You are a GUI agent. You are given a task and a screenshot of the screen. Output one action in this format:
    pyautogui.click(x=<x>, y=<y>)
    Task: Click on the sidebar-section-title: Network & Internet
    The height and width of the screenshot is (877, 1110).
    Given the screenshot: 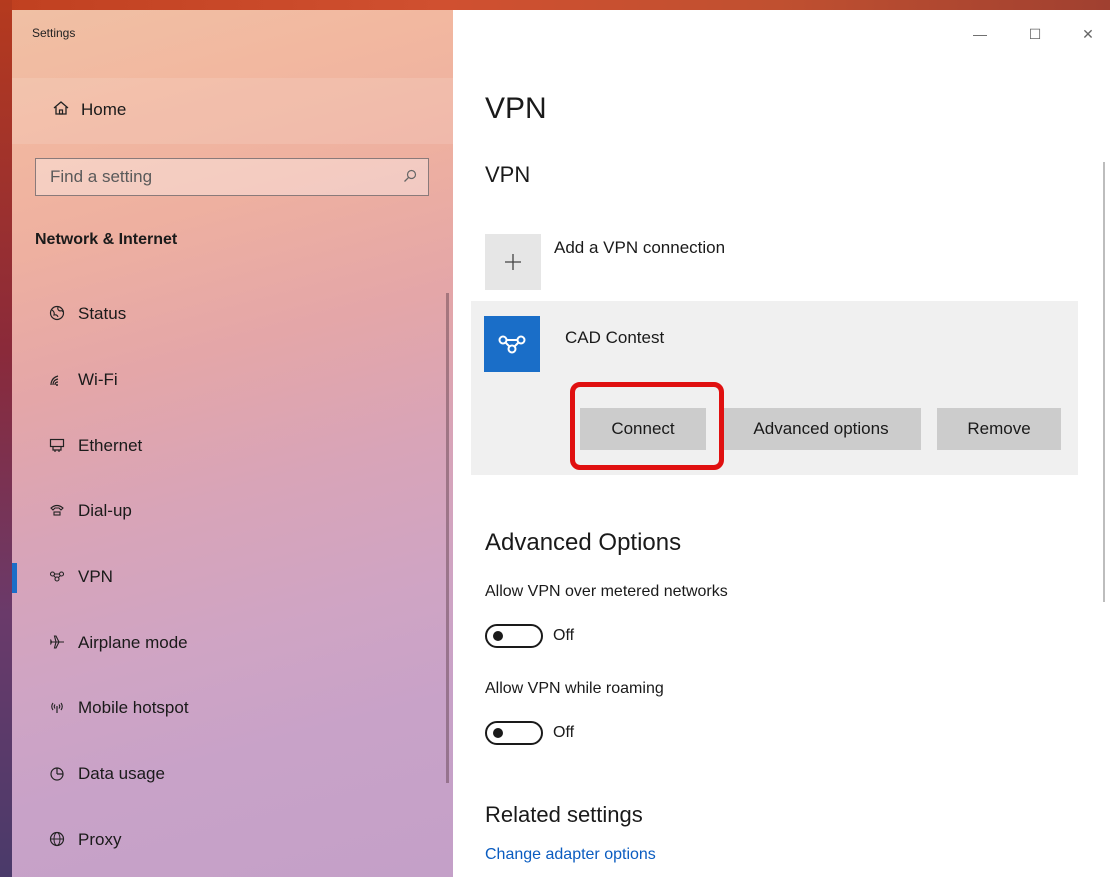 What is the action you would take?
    pyautogui.click(x=106, y=239)
    